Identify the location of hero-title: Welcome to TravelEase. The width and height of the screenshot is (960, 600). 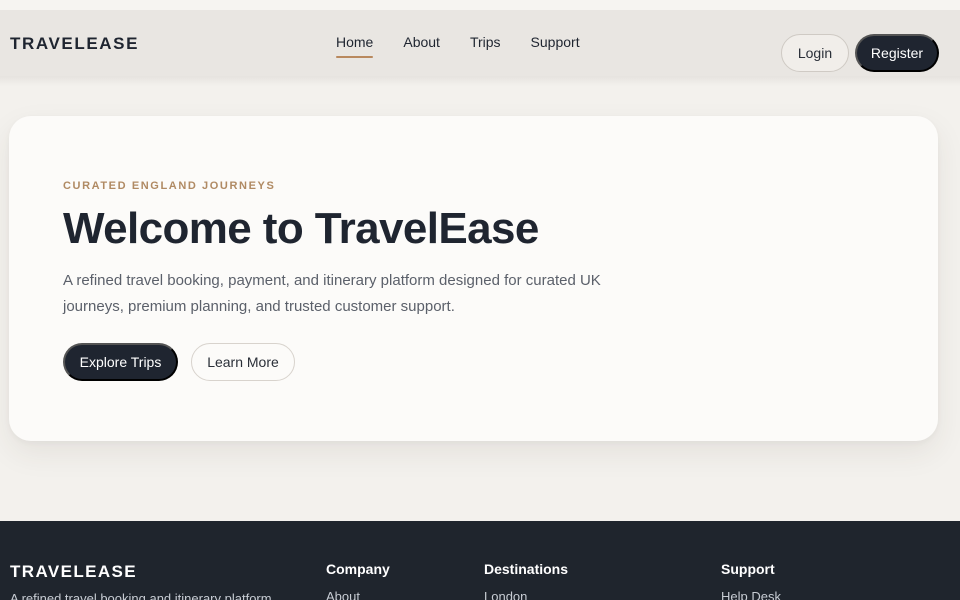
(301, 228).